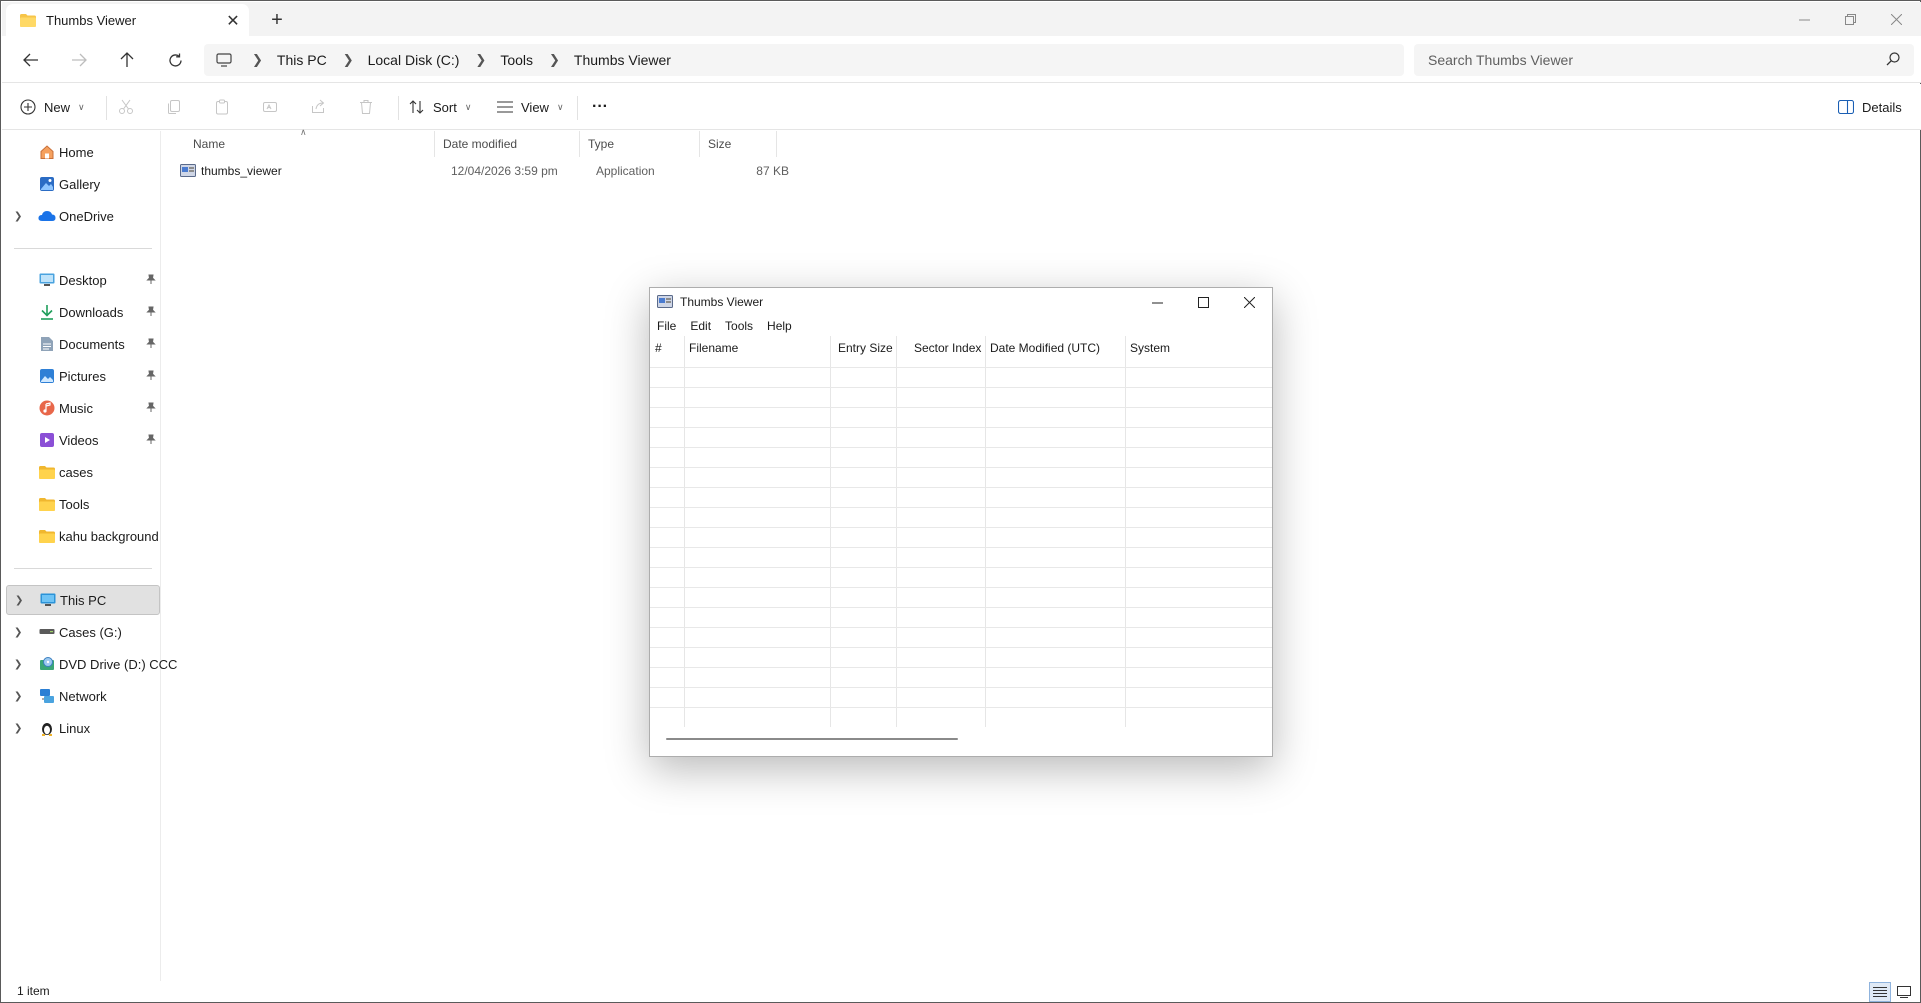  Describe the element at coordinates (76, 408) in the screenshot. I see `sidebar-label: Music` at that location.